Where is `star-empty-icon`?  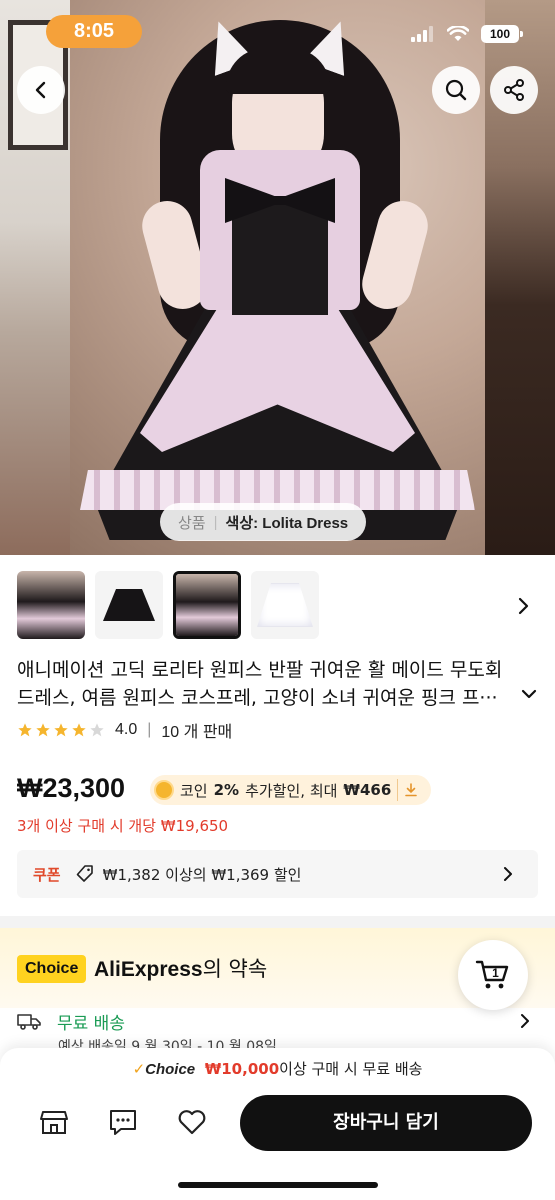 star-empty-icon is located at coordinates (97, 730).